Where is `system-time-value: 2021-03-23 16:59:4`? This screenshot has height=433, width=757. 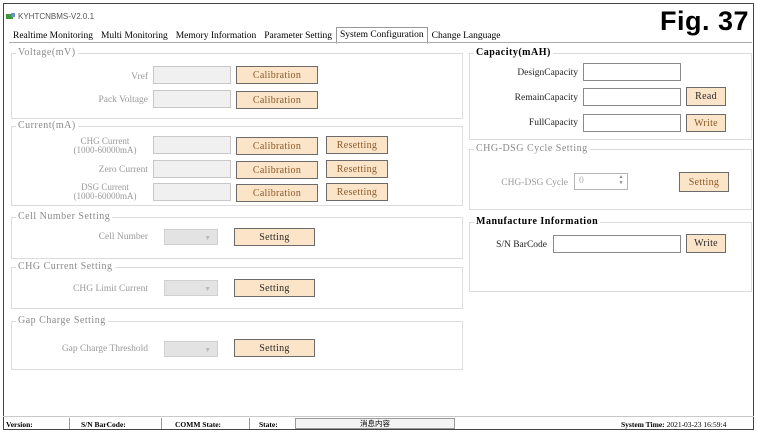 system-time-value: 2021-03-23 16:59:4 is located at coordinates (696, 424).